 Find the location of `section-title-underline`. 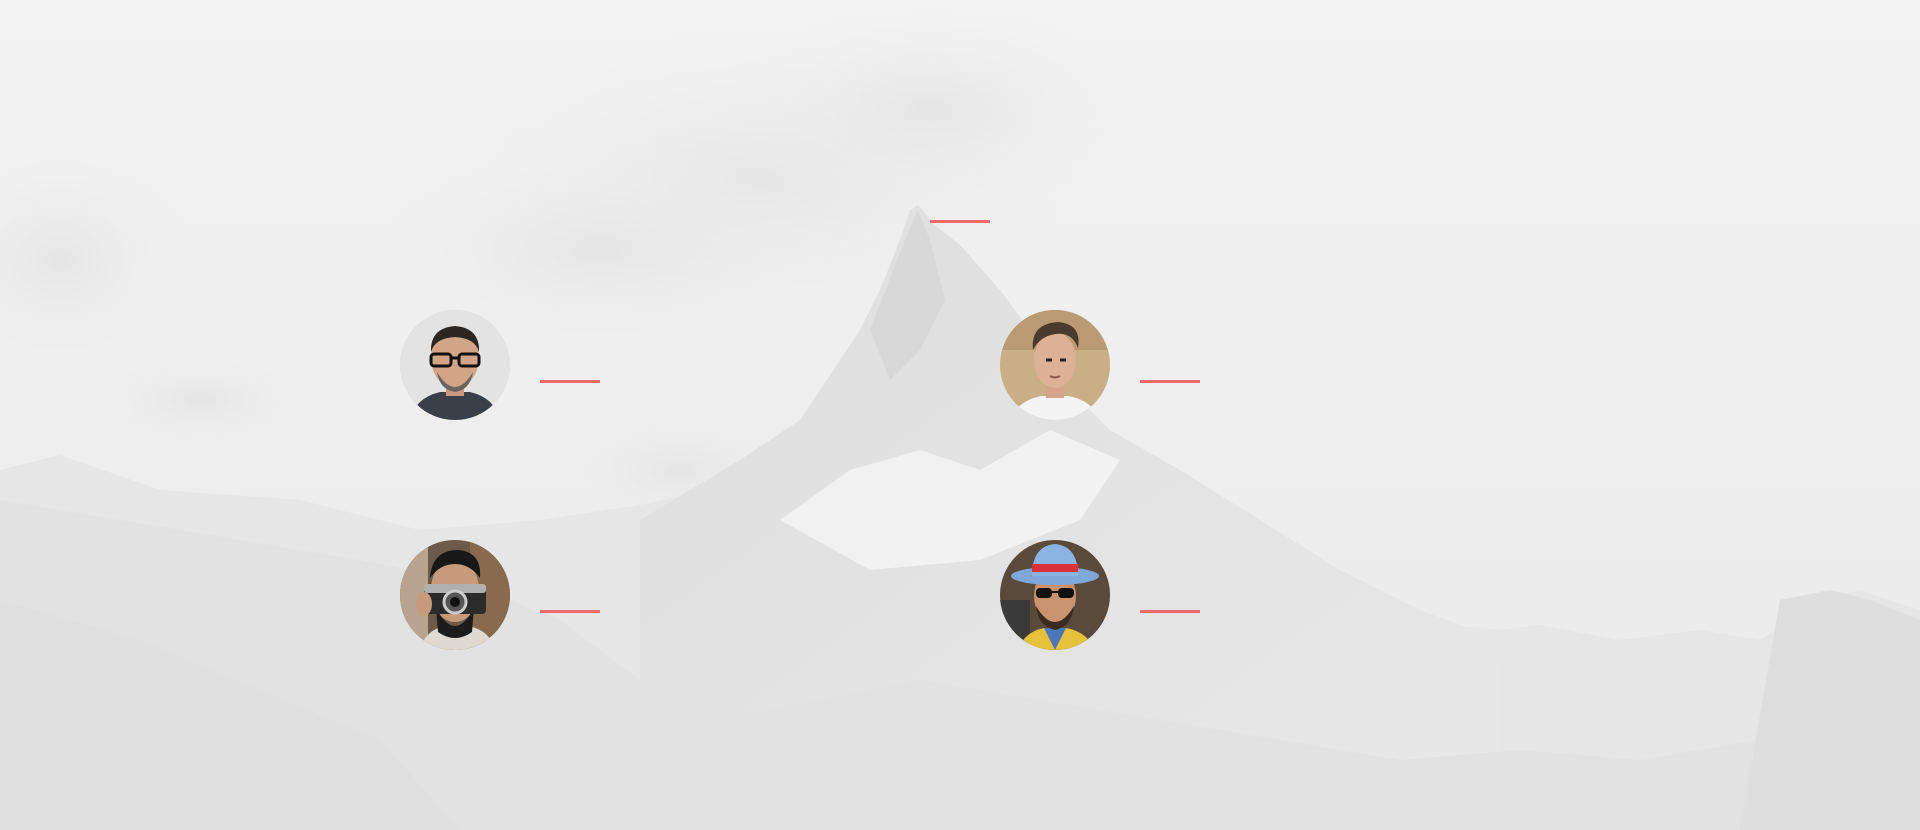

section-title-underline is located at coordinates (960, 221).